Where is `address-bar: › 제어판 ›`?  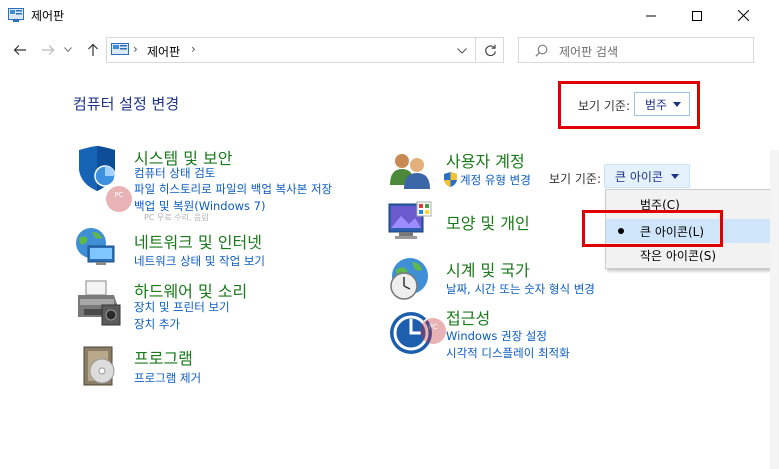
address-bar: › 제어판 › is located at coordinates (305, 50).